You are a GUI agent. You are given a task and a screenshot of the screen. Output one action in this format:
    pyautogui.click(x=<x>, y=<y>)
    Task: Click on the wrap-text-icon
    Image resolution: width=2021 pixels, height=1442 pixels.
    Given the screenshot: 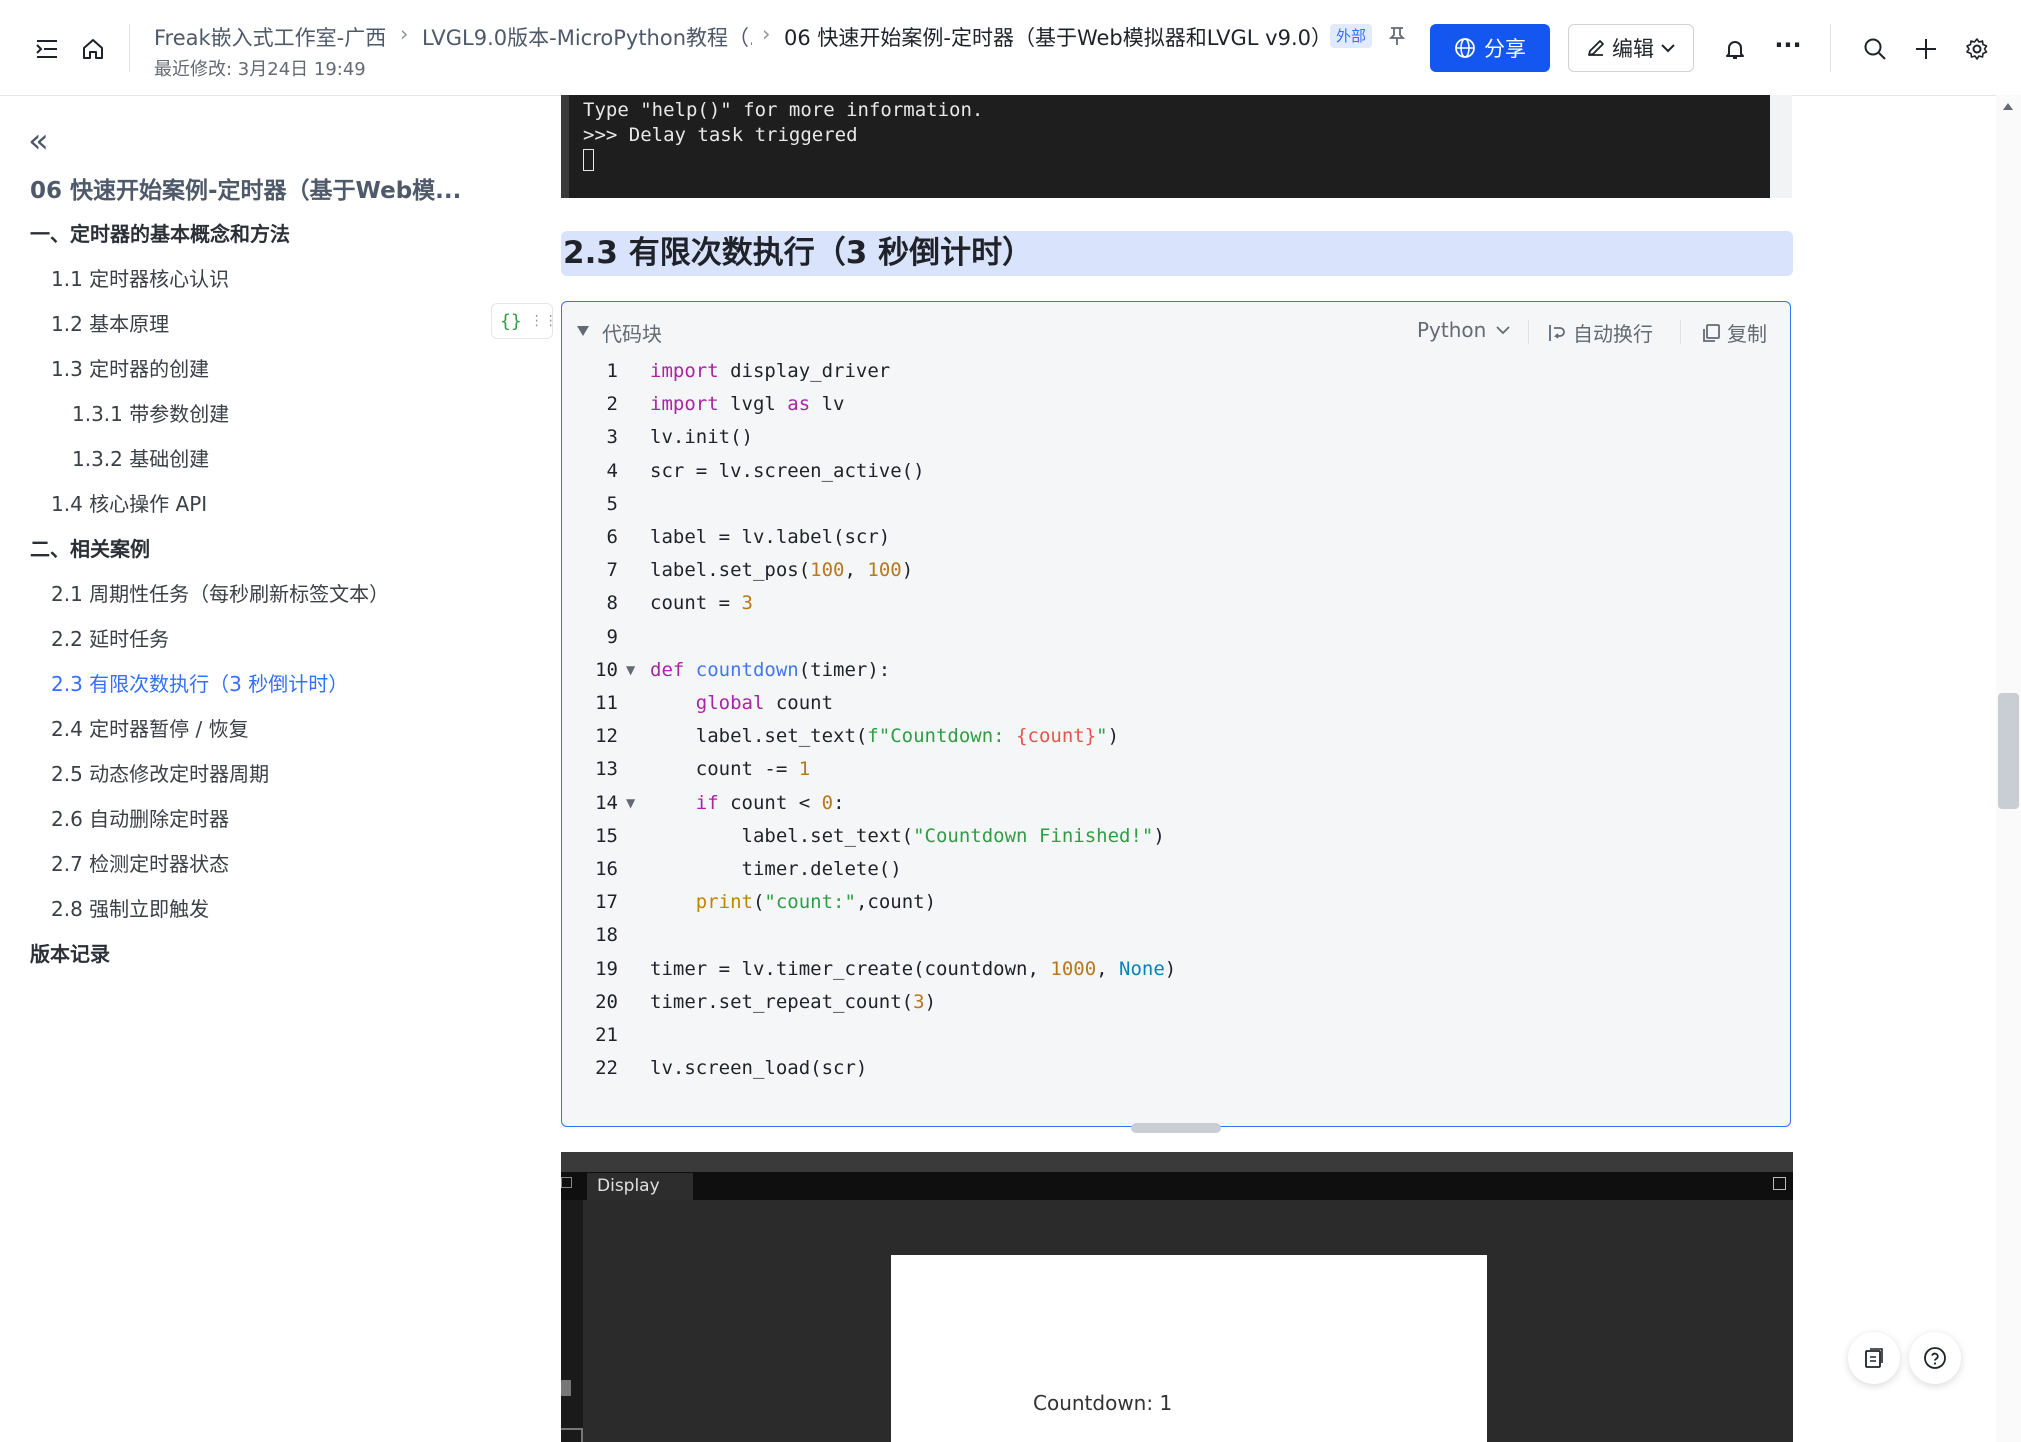 What is the action you would take?
    pyautogui.click(x=1557, y=332)
    